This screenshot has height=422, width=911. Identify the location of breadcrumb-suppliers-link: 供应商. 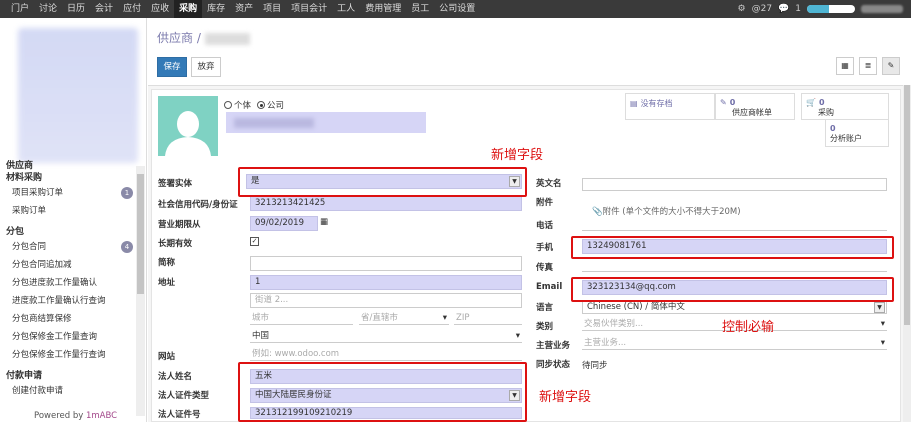
(175, 38).